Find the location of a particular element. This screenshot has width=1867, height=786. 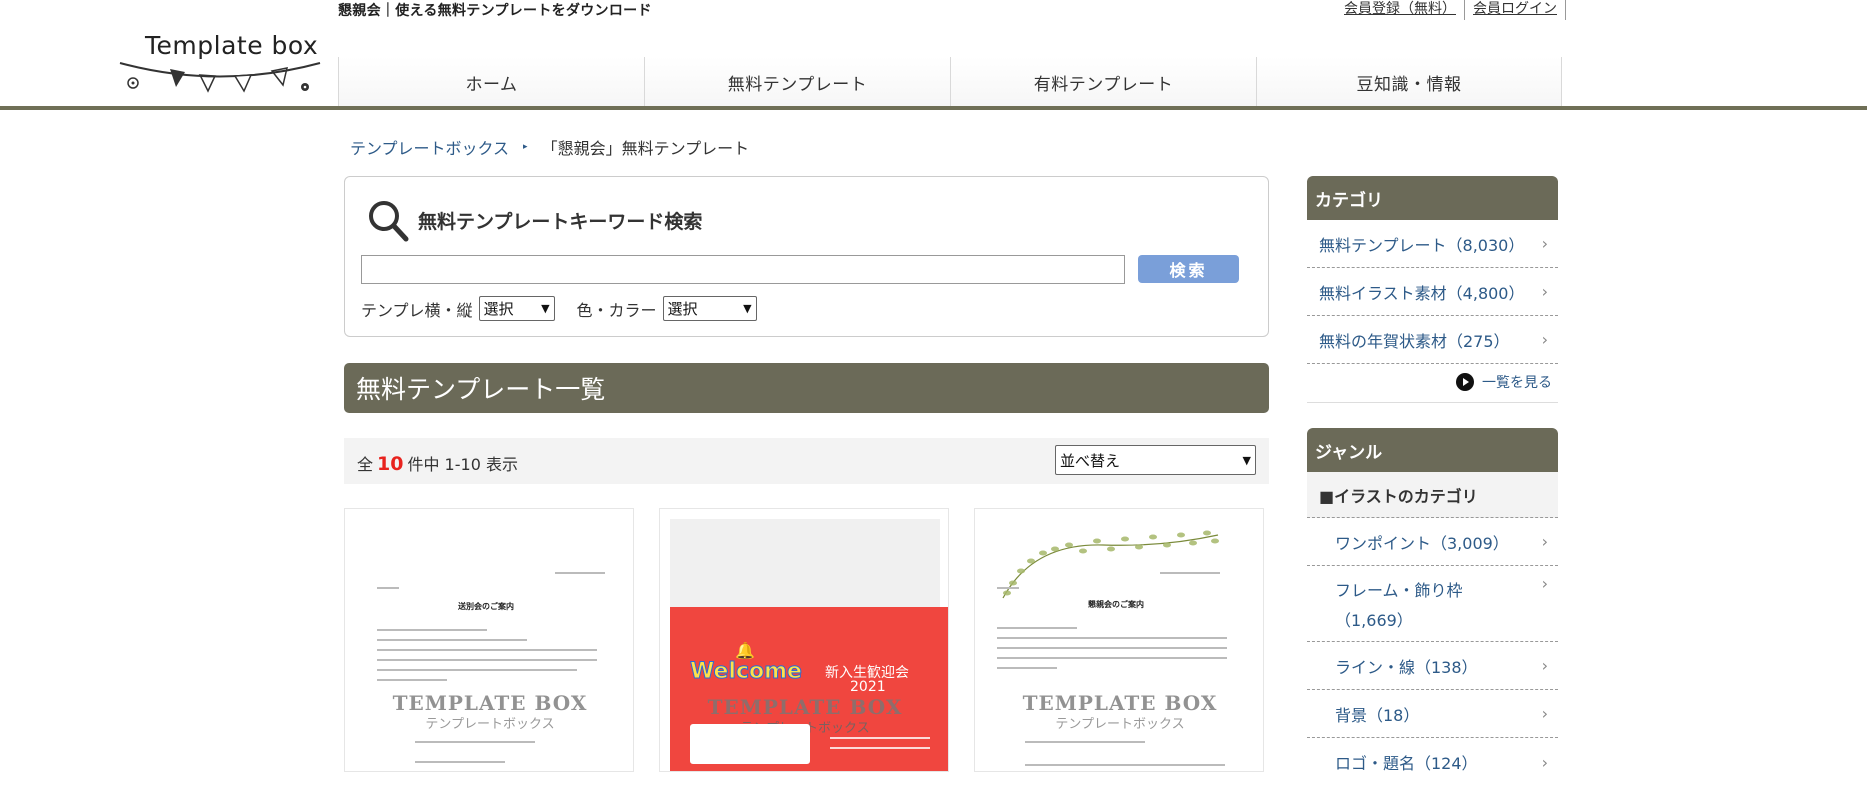

sort-select-value: 並べ替え is located at coordinates (1090, 460).